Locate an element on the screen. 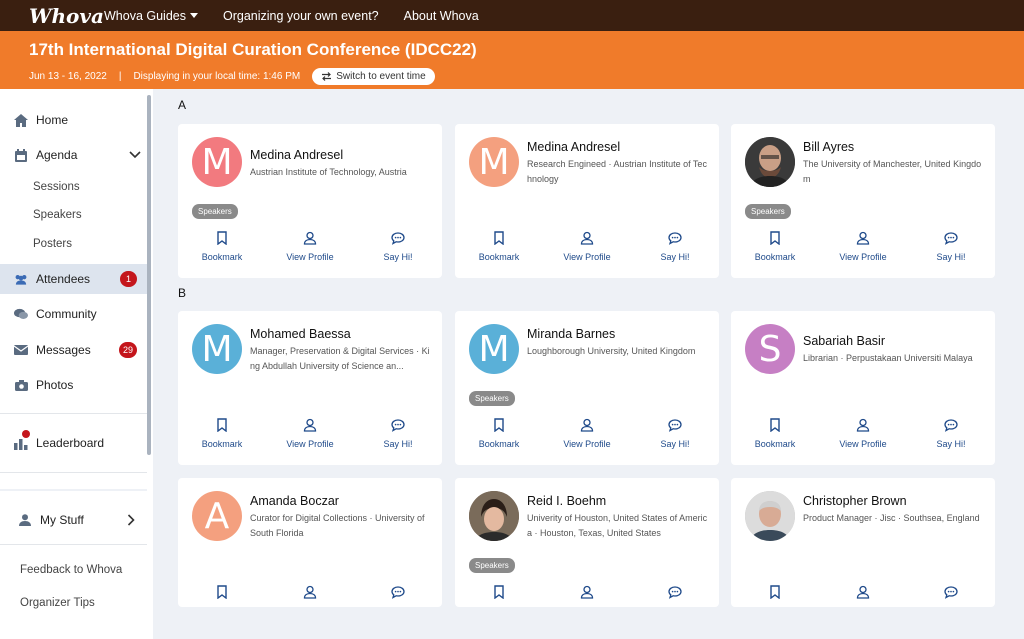 Image resolution: width=1024 pixels, height=639 pixels. divider is located at coordinates (73, 472).